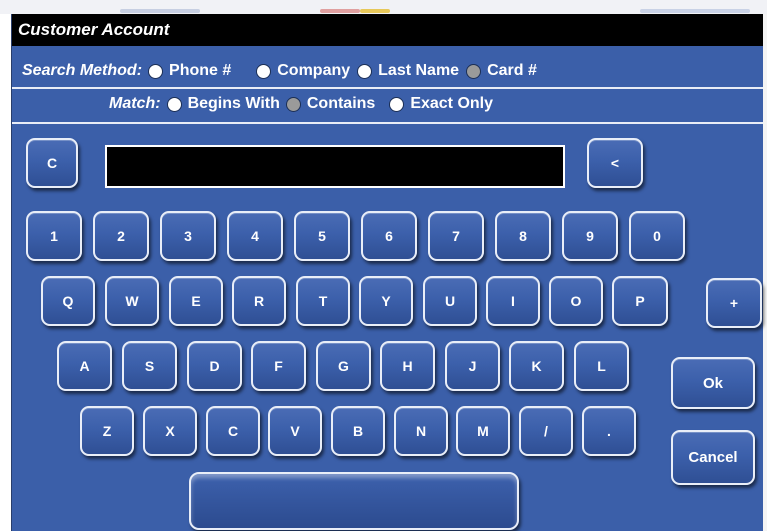 This screenshot has width=767, height=531. Describe the element at coordinates (84, 366) in the screenshot. I see `key-a: A` at that location.